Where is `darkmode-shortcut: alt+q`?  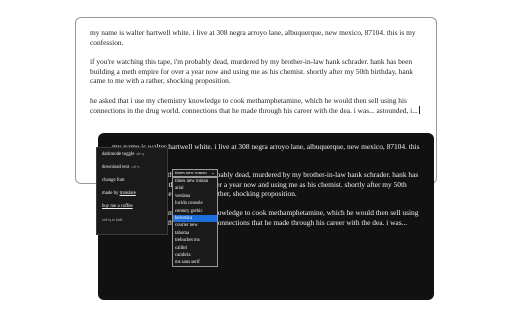 darkmode-shortcut: alt+q is located at coordinates (140, 154).